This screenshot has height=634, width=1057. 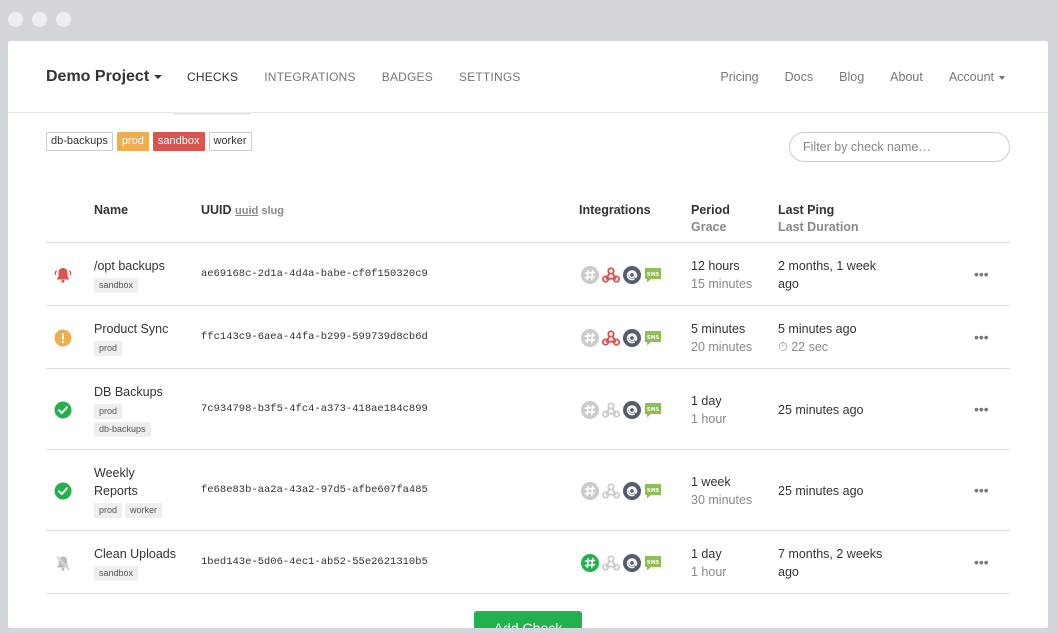 I want to click on tag-filter-bar: db-backups prod sandbox worker, so click(x=149, y=141).